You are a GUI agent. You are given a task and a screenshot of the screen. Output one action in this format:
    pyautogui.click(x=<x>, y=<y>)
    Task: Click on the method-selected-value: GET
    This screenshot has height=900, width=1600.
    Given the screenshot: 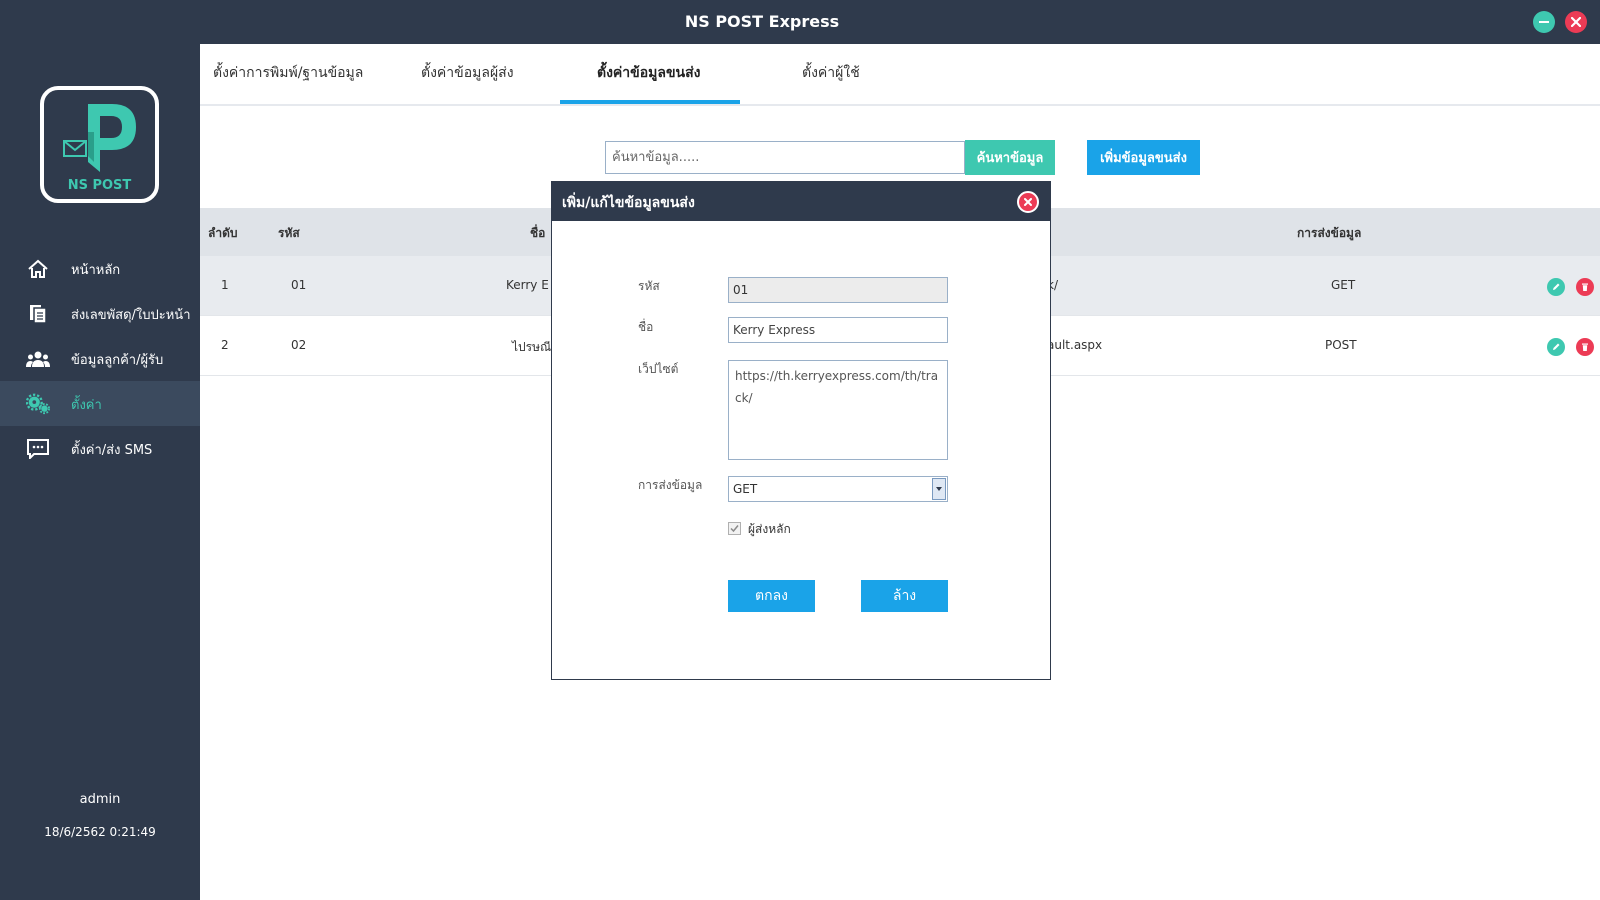 What is the action you would take?
    pyautogui.click(x=745, y=489)
    